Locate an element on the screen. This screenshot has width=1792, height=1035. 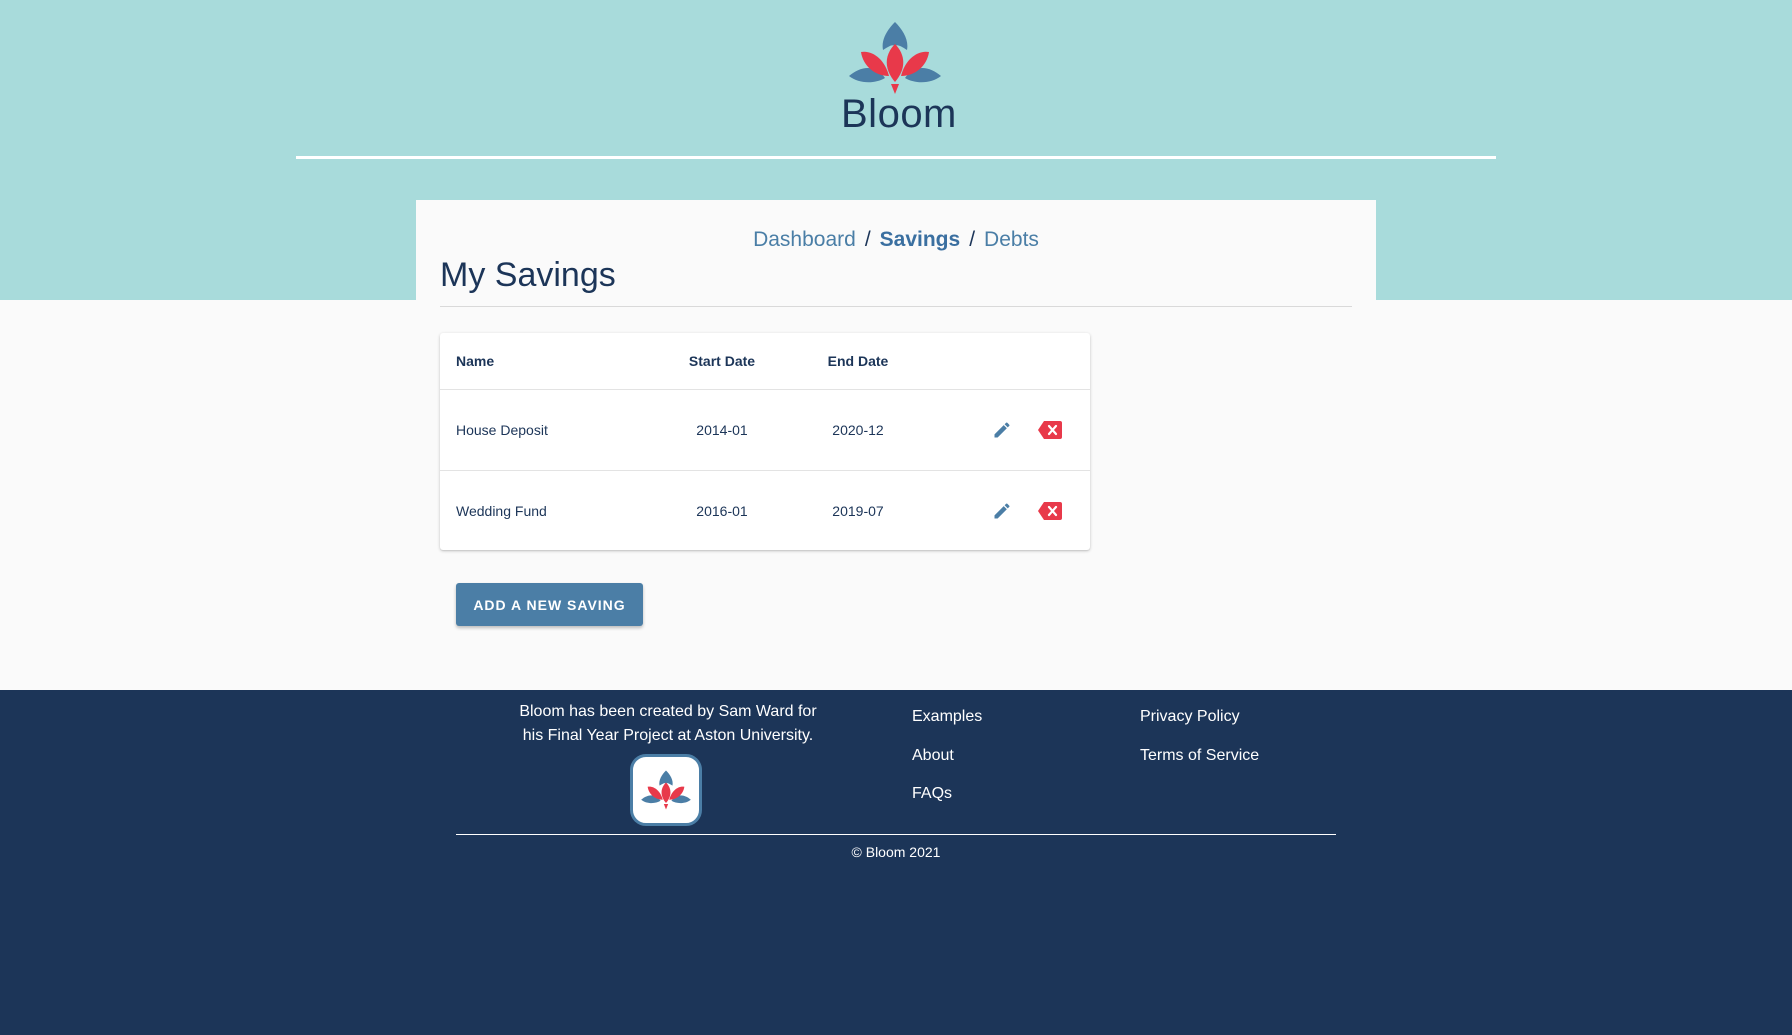
table-row: Wedding Fund 2016-01 2019-07 is located at coordinates (765, 510).